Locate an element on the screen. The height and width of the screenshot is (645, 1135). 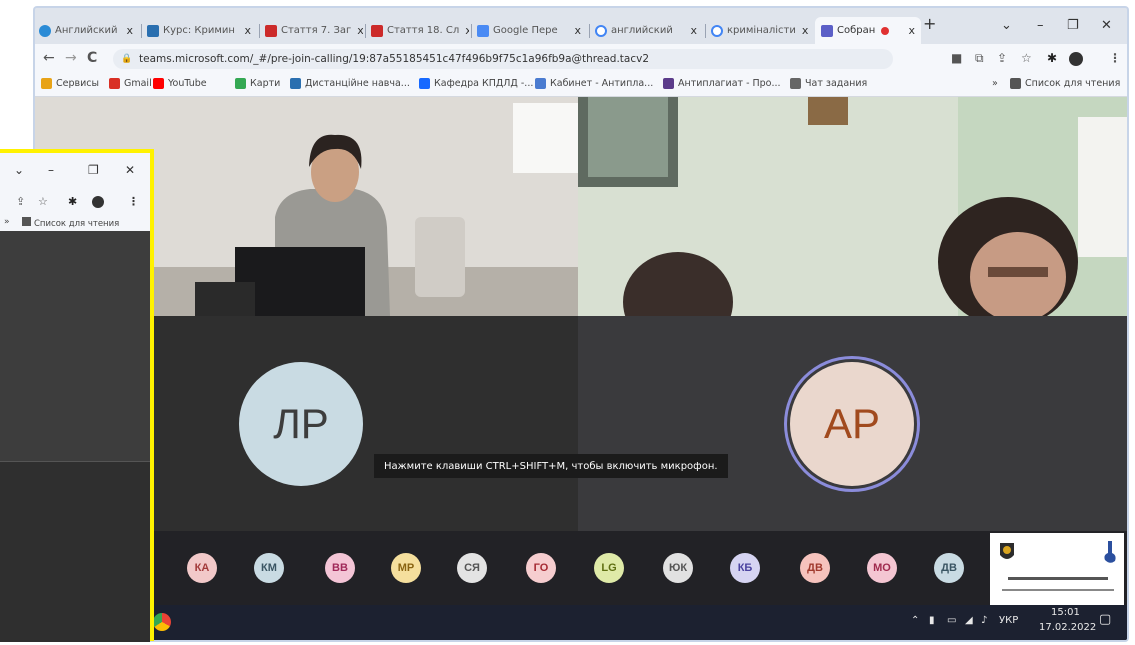
antiplagiat-icon is located at coordinates (668, 83).